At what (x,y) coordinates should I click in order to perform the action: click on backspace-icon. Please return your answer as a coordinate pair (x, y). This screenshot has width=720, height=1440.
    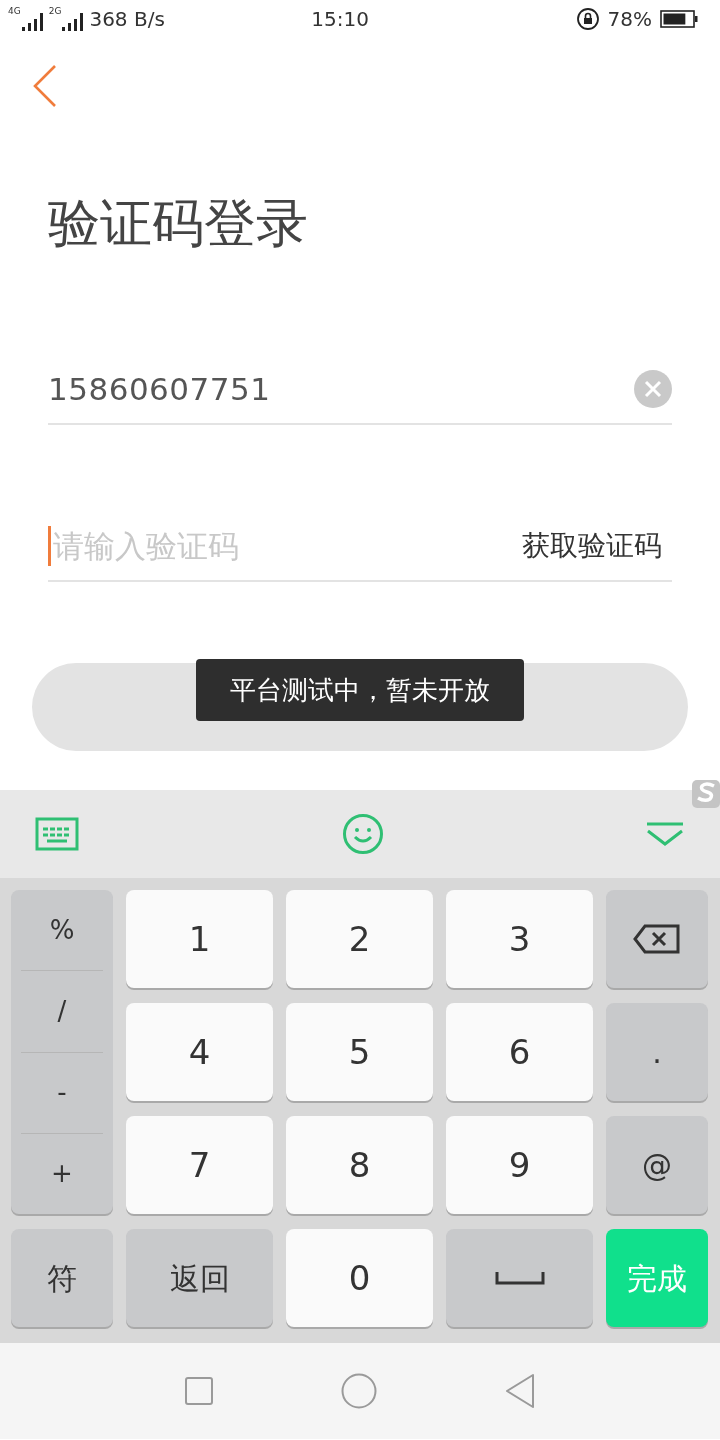
    Looking at the image, I should click on (657, 939).